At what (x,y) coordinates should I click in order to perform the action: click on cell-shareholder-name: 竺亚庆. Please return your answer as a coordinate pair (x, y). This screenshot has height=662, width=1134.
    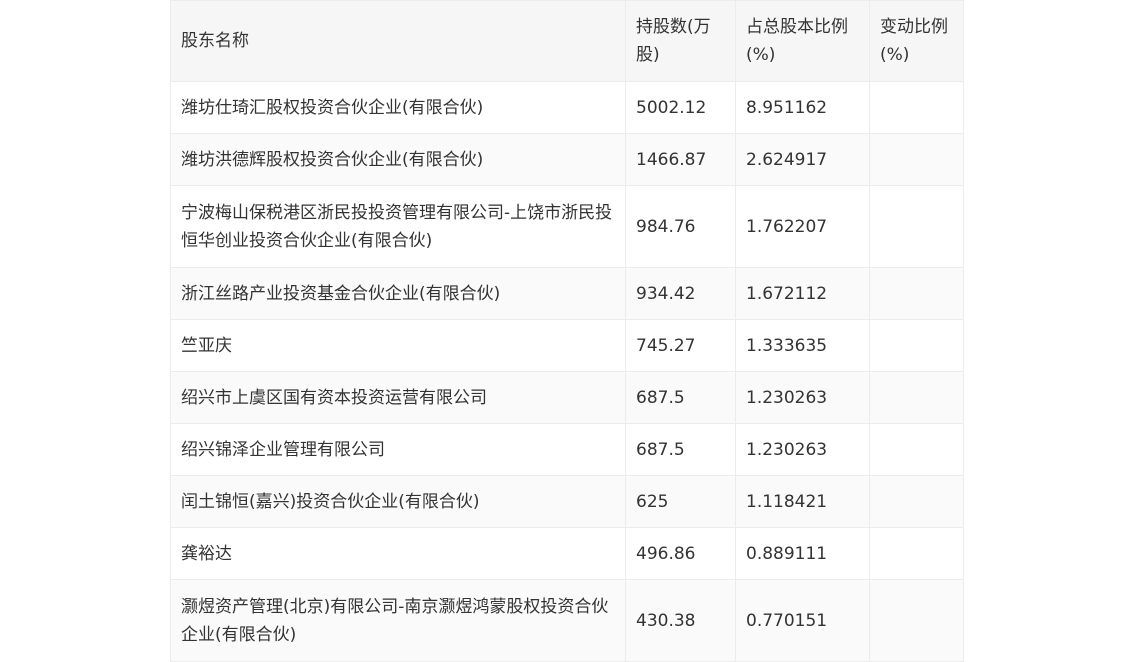
    Looking at the image, I should click on (398, 345).